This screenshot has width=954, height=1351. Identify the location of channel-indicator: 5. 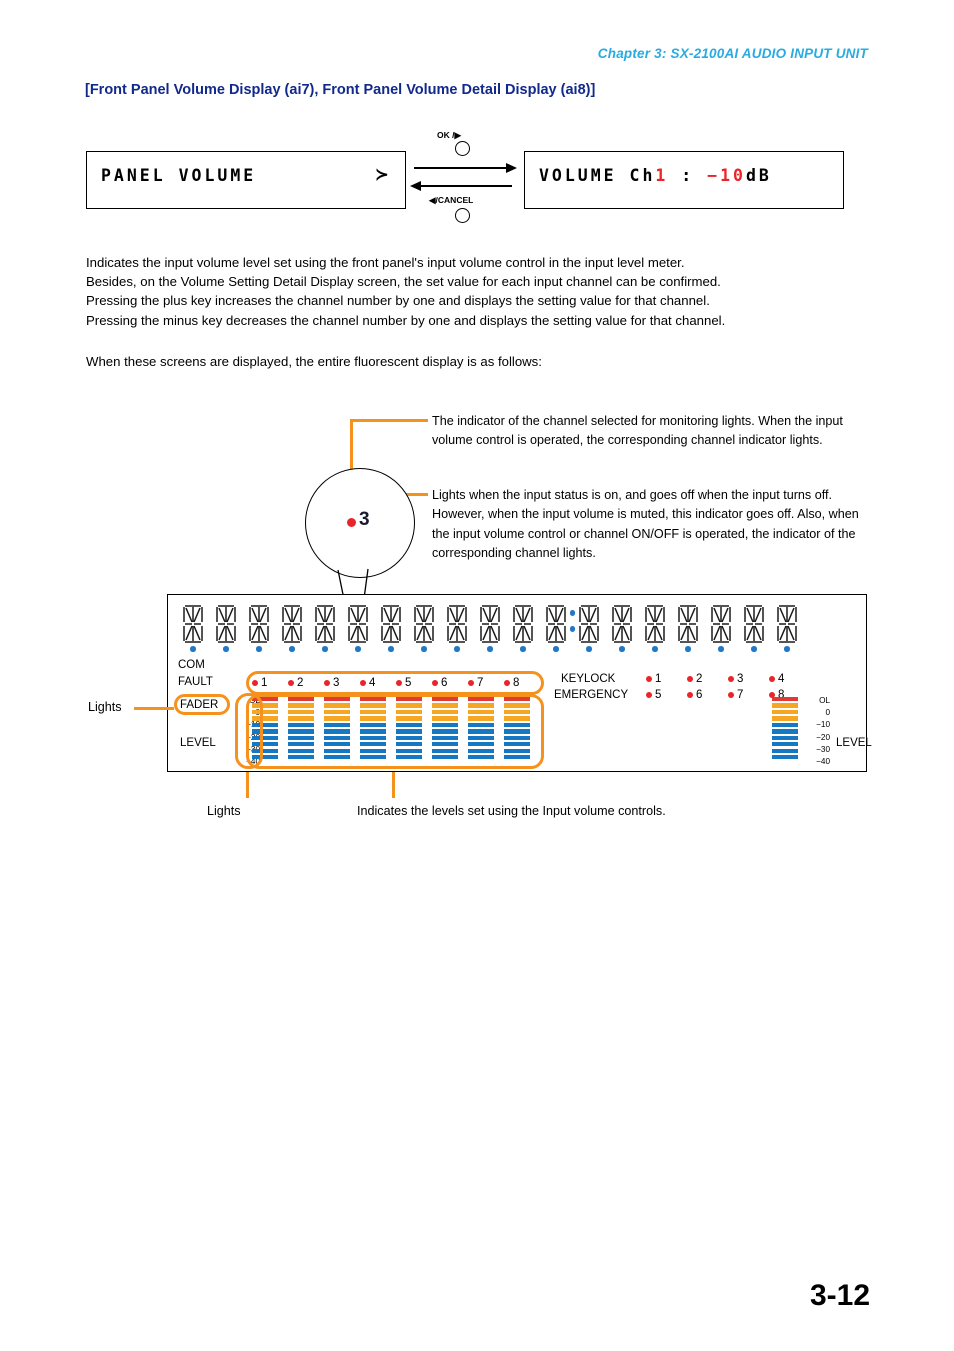
(414, 683).